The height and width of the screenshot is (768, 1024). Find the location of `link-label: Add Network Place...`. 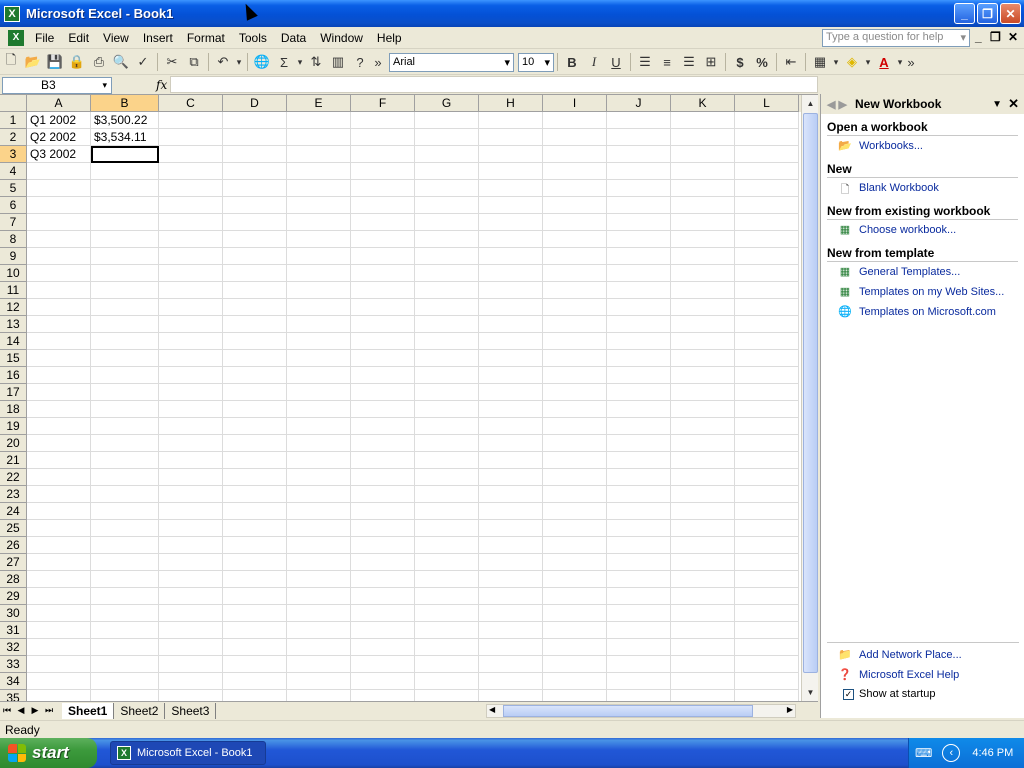

link-label: Add Network Place... is located at coordinates (910, 655).